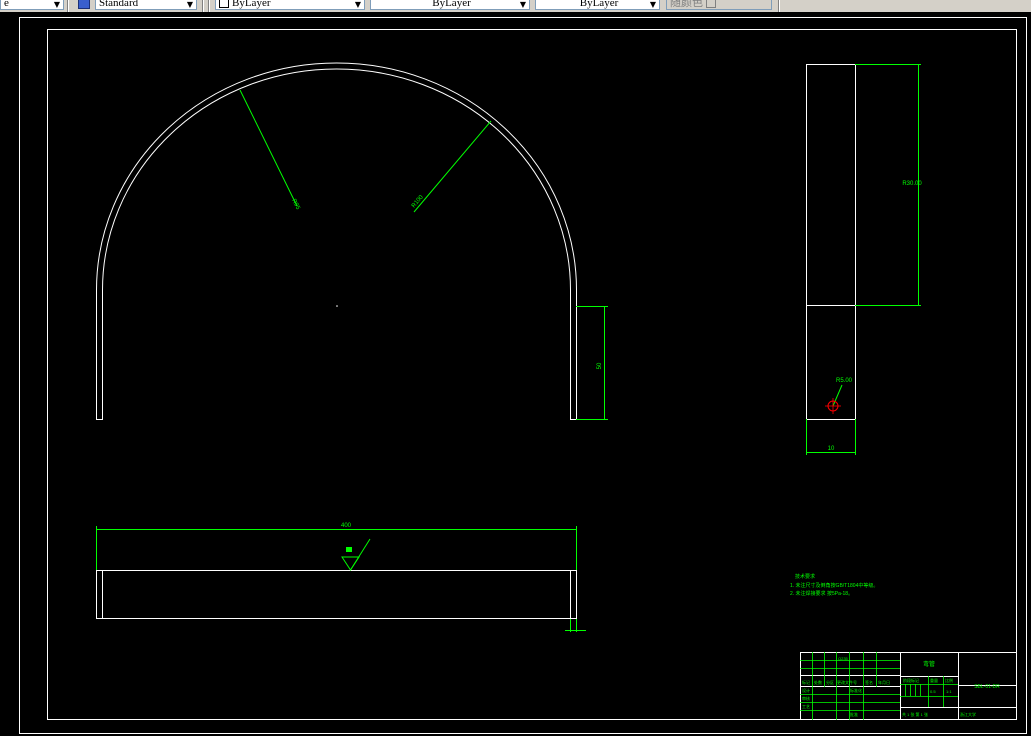 The image size is (1031, 736). I want to click on tb-sheets: 共 1 张 第 1 张, so click(915, 714).